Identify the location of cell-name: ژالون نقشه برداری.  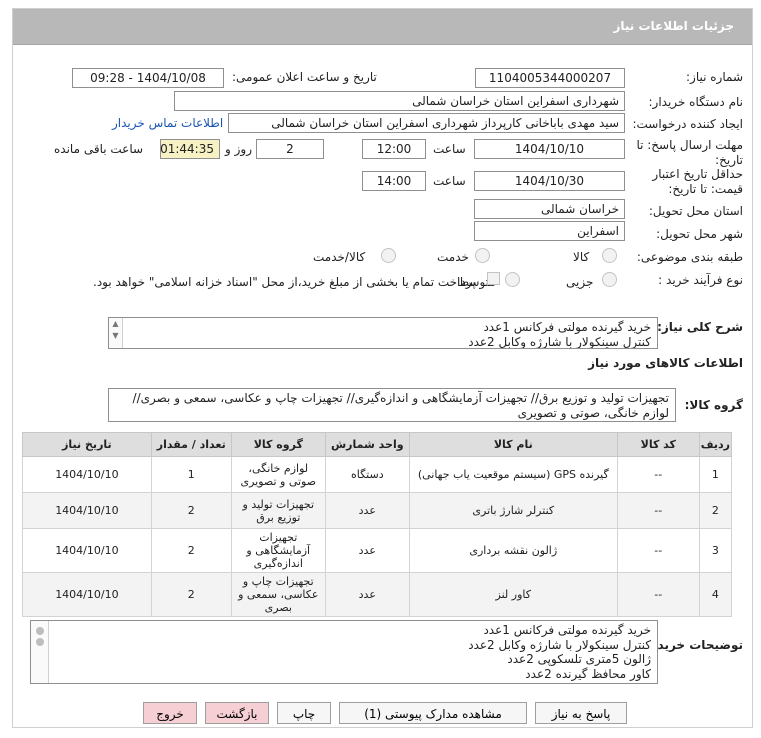
(513, 550).